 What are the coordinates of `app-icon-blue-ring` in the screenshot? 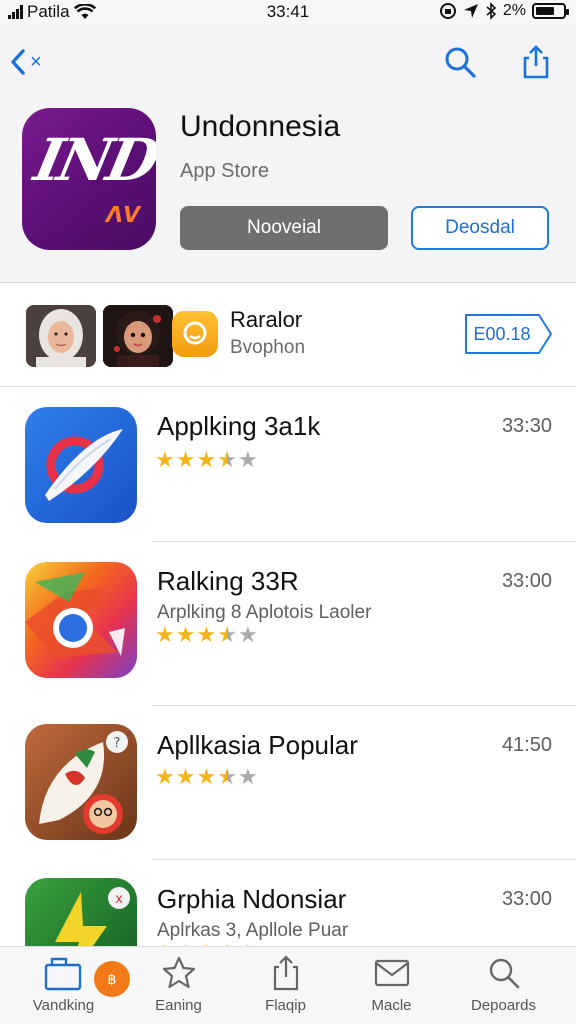 It's located at (81, 465).